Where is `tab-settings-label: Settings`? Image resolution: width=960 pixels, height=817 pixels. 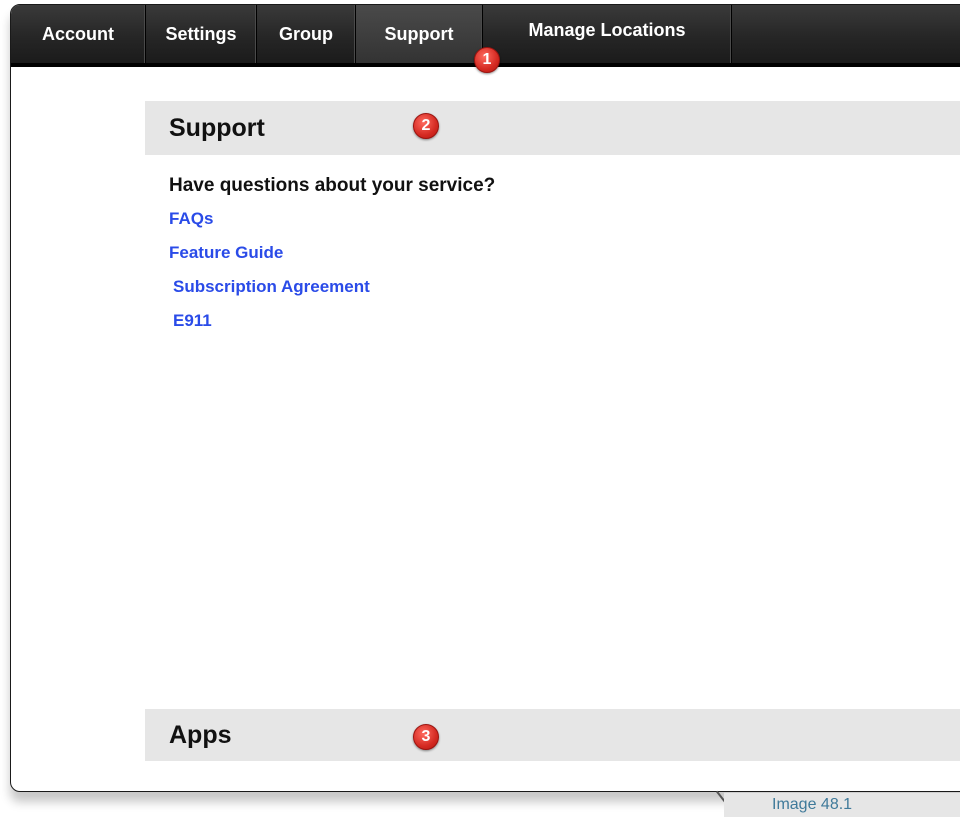
tab-settings-label: Settings is located at coordinates (201, 33).